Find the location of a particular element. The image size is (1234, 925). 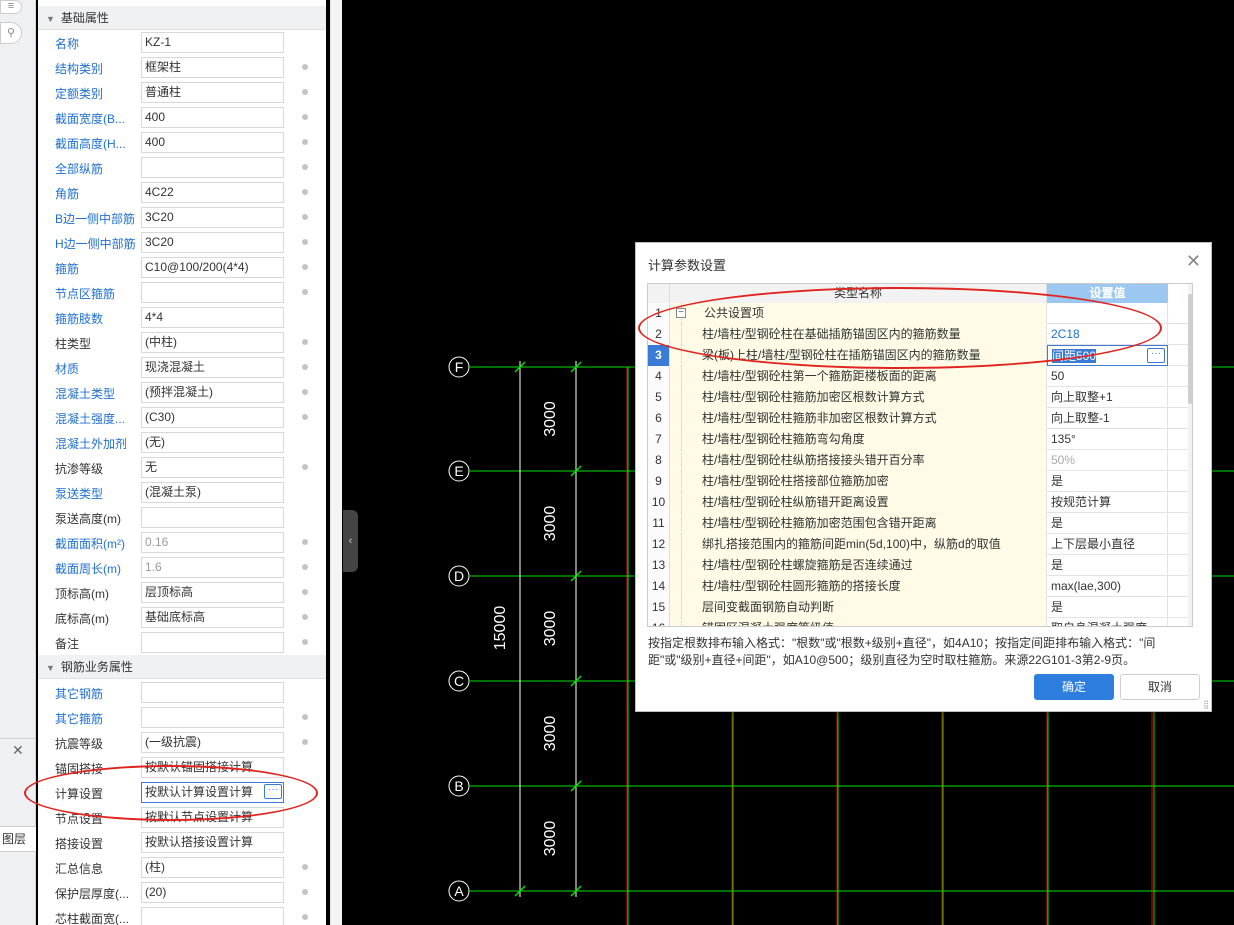

grid-row: 4 柱/墙柱/型钢砼柱第一个箍筋距楼板面的距离 50 is located at coordinates (920, 376).